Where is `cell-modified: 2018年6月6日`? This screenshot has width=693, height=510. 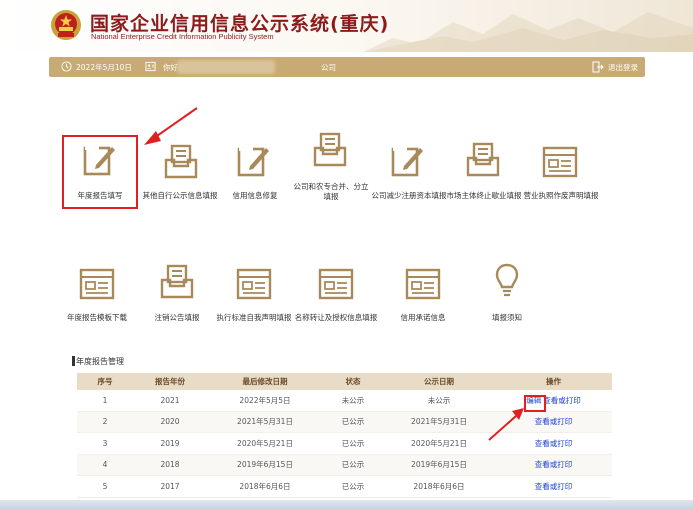
cell-modified: 2018年6月6日 is located at coordinates (265, 486).